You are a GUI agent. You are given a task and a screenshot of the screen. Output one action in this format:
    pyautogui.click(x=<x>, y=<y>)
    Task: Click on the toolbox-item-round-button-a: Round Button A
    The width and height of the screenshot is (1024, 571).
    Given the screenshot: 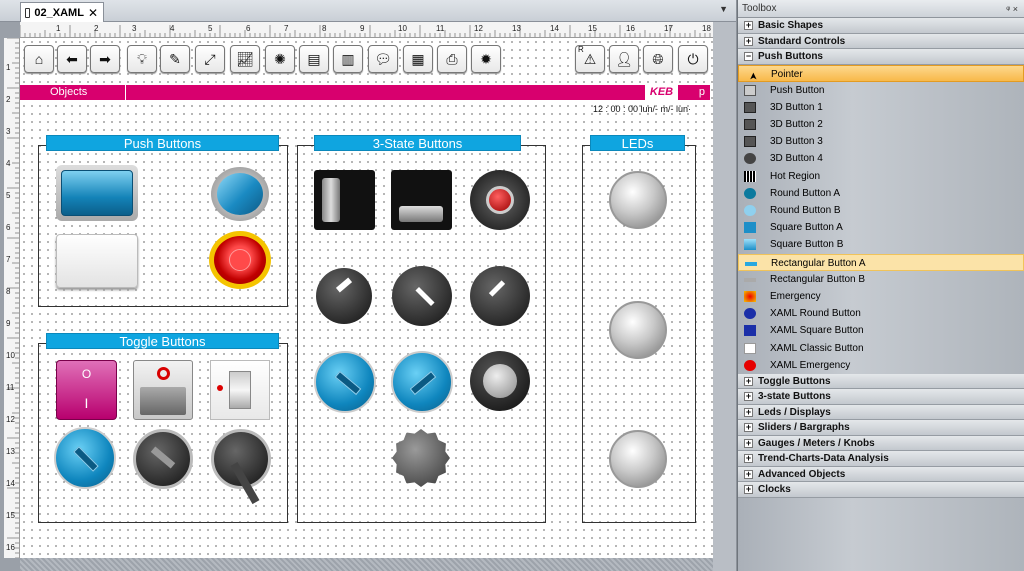 What is the action you would take?
    pyautogui.click(x=881, y=193)
    